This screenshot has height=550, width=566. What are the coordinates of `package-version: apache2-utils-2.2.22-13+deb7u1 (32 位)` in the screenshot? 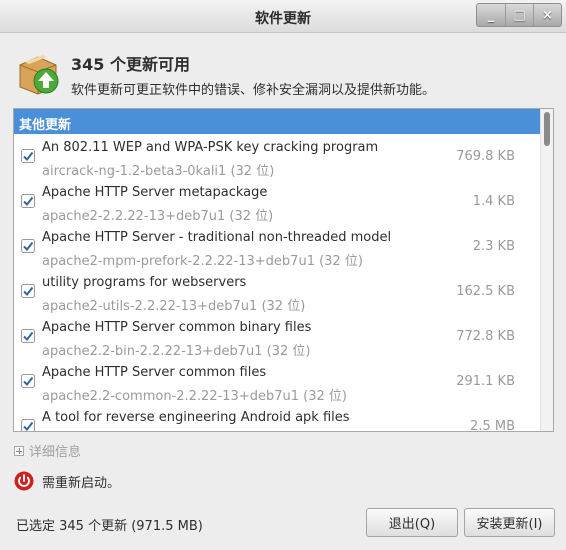 It's located at (174, 306).